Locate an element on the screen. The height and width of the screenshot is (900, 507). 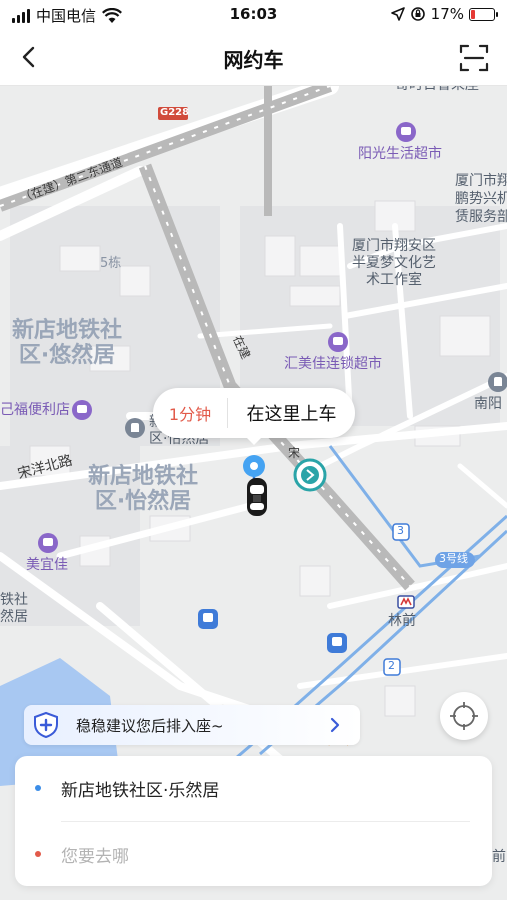
pickup-address: 新店地铁社区·乐然居 is located at coordinates (140, 791).